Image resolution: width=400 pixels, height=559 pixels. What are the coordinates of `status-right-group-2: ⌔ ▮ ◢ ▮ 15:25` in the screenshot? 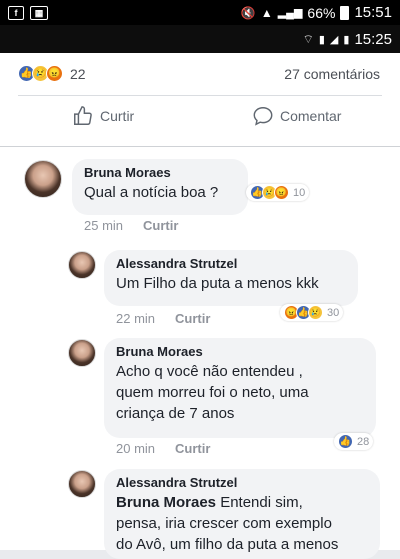 It's located at (347, 39).